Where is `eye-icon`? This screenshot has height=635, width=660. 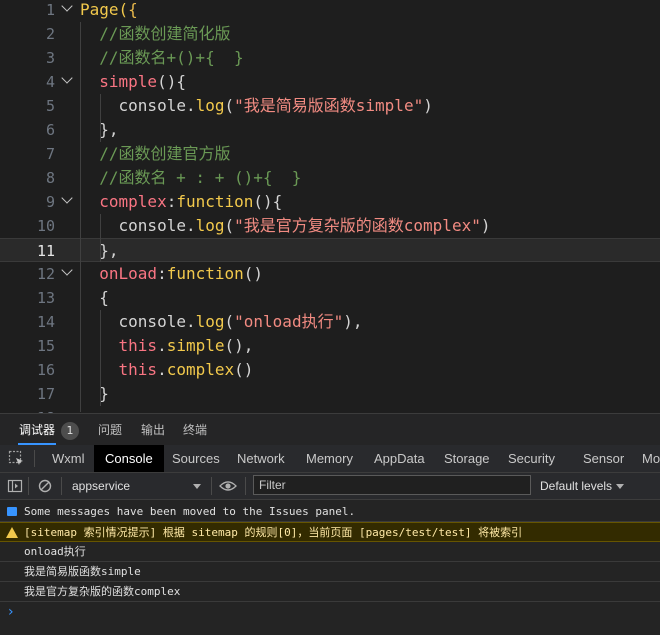 eye-icon is located at coordinates (228, 486).